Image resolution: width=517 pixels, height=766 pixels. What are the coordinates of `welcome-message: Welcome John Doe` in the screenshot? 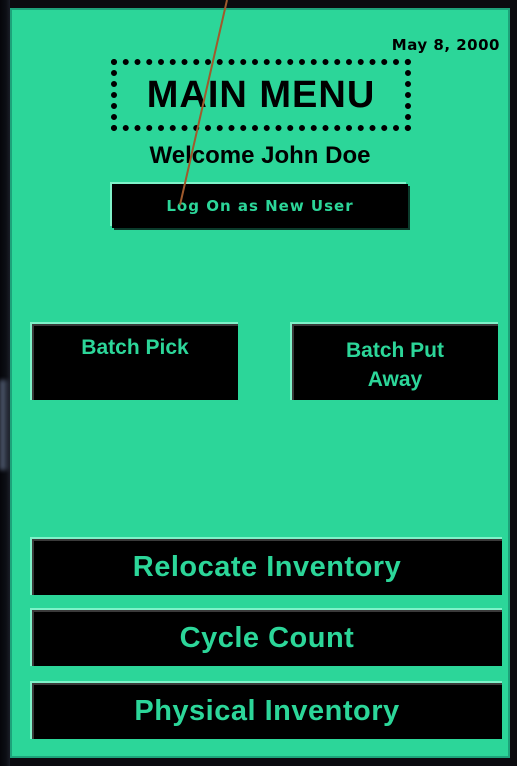 It's located at (260, 155).